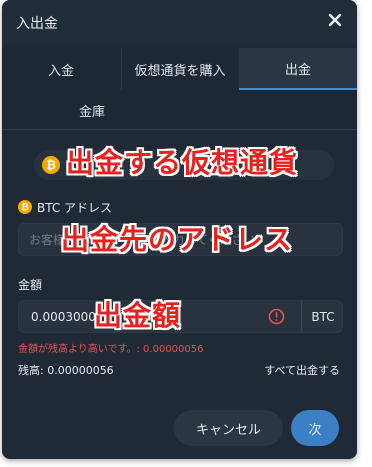 The width and height of the screenshot is (372, 467). I want to click on annotation-crypto: 出金する仮想通貨, so click(182, 162).